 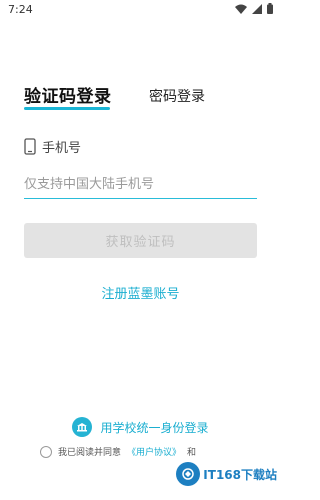 I want to click on wifi-icon, so click(x=241, y=9).